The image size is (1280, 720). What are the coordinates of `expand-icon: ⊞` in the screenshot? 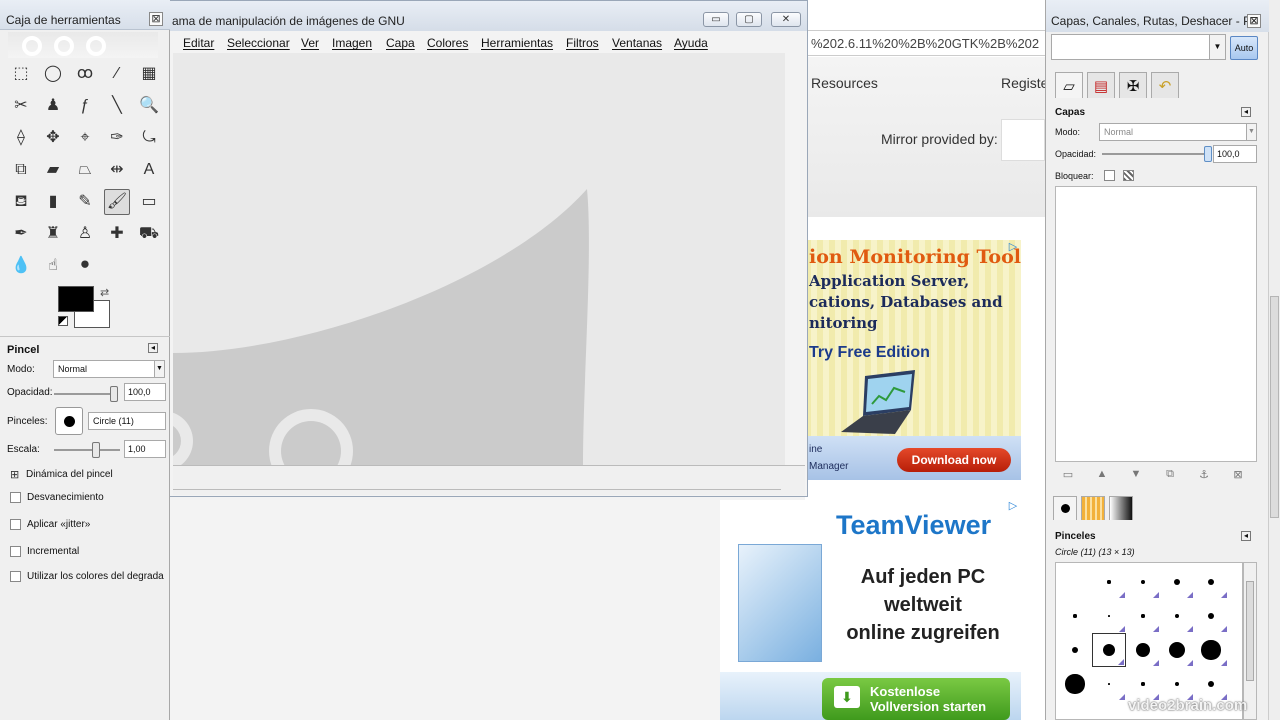 It's located at (14, 474).